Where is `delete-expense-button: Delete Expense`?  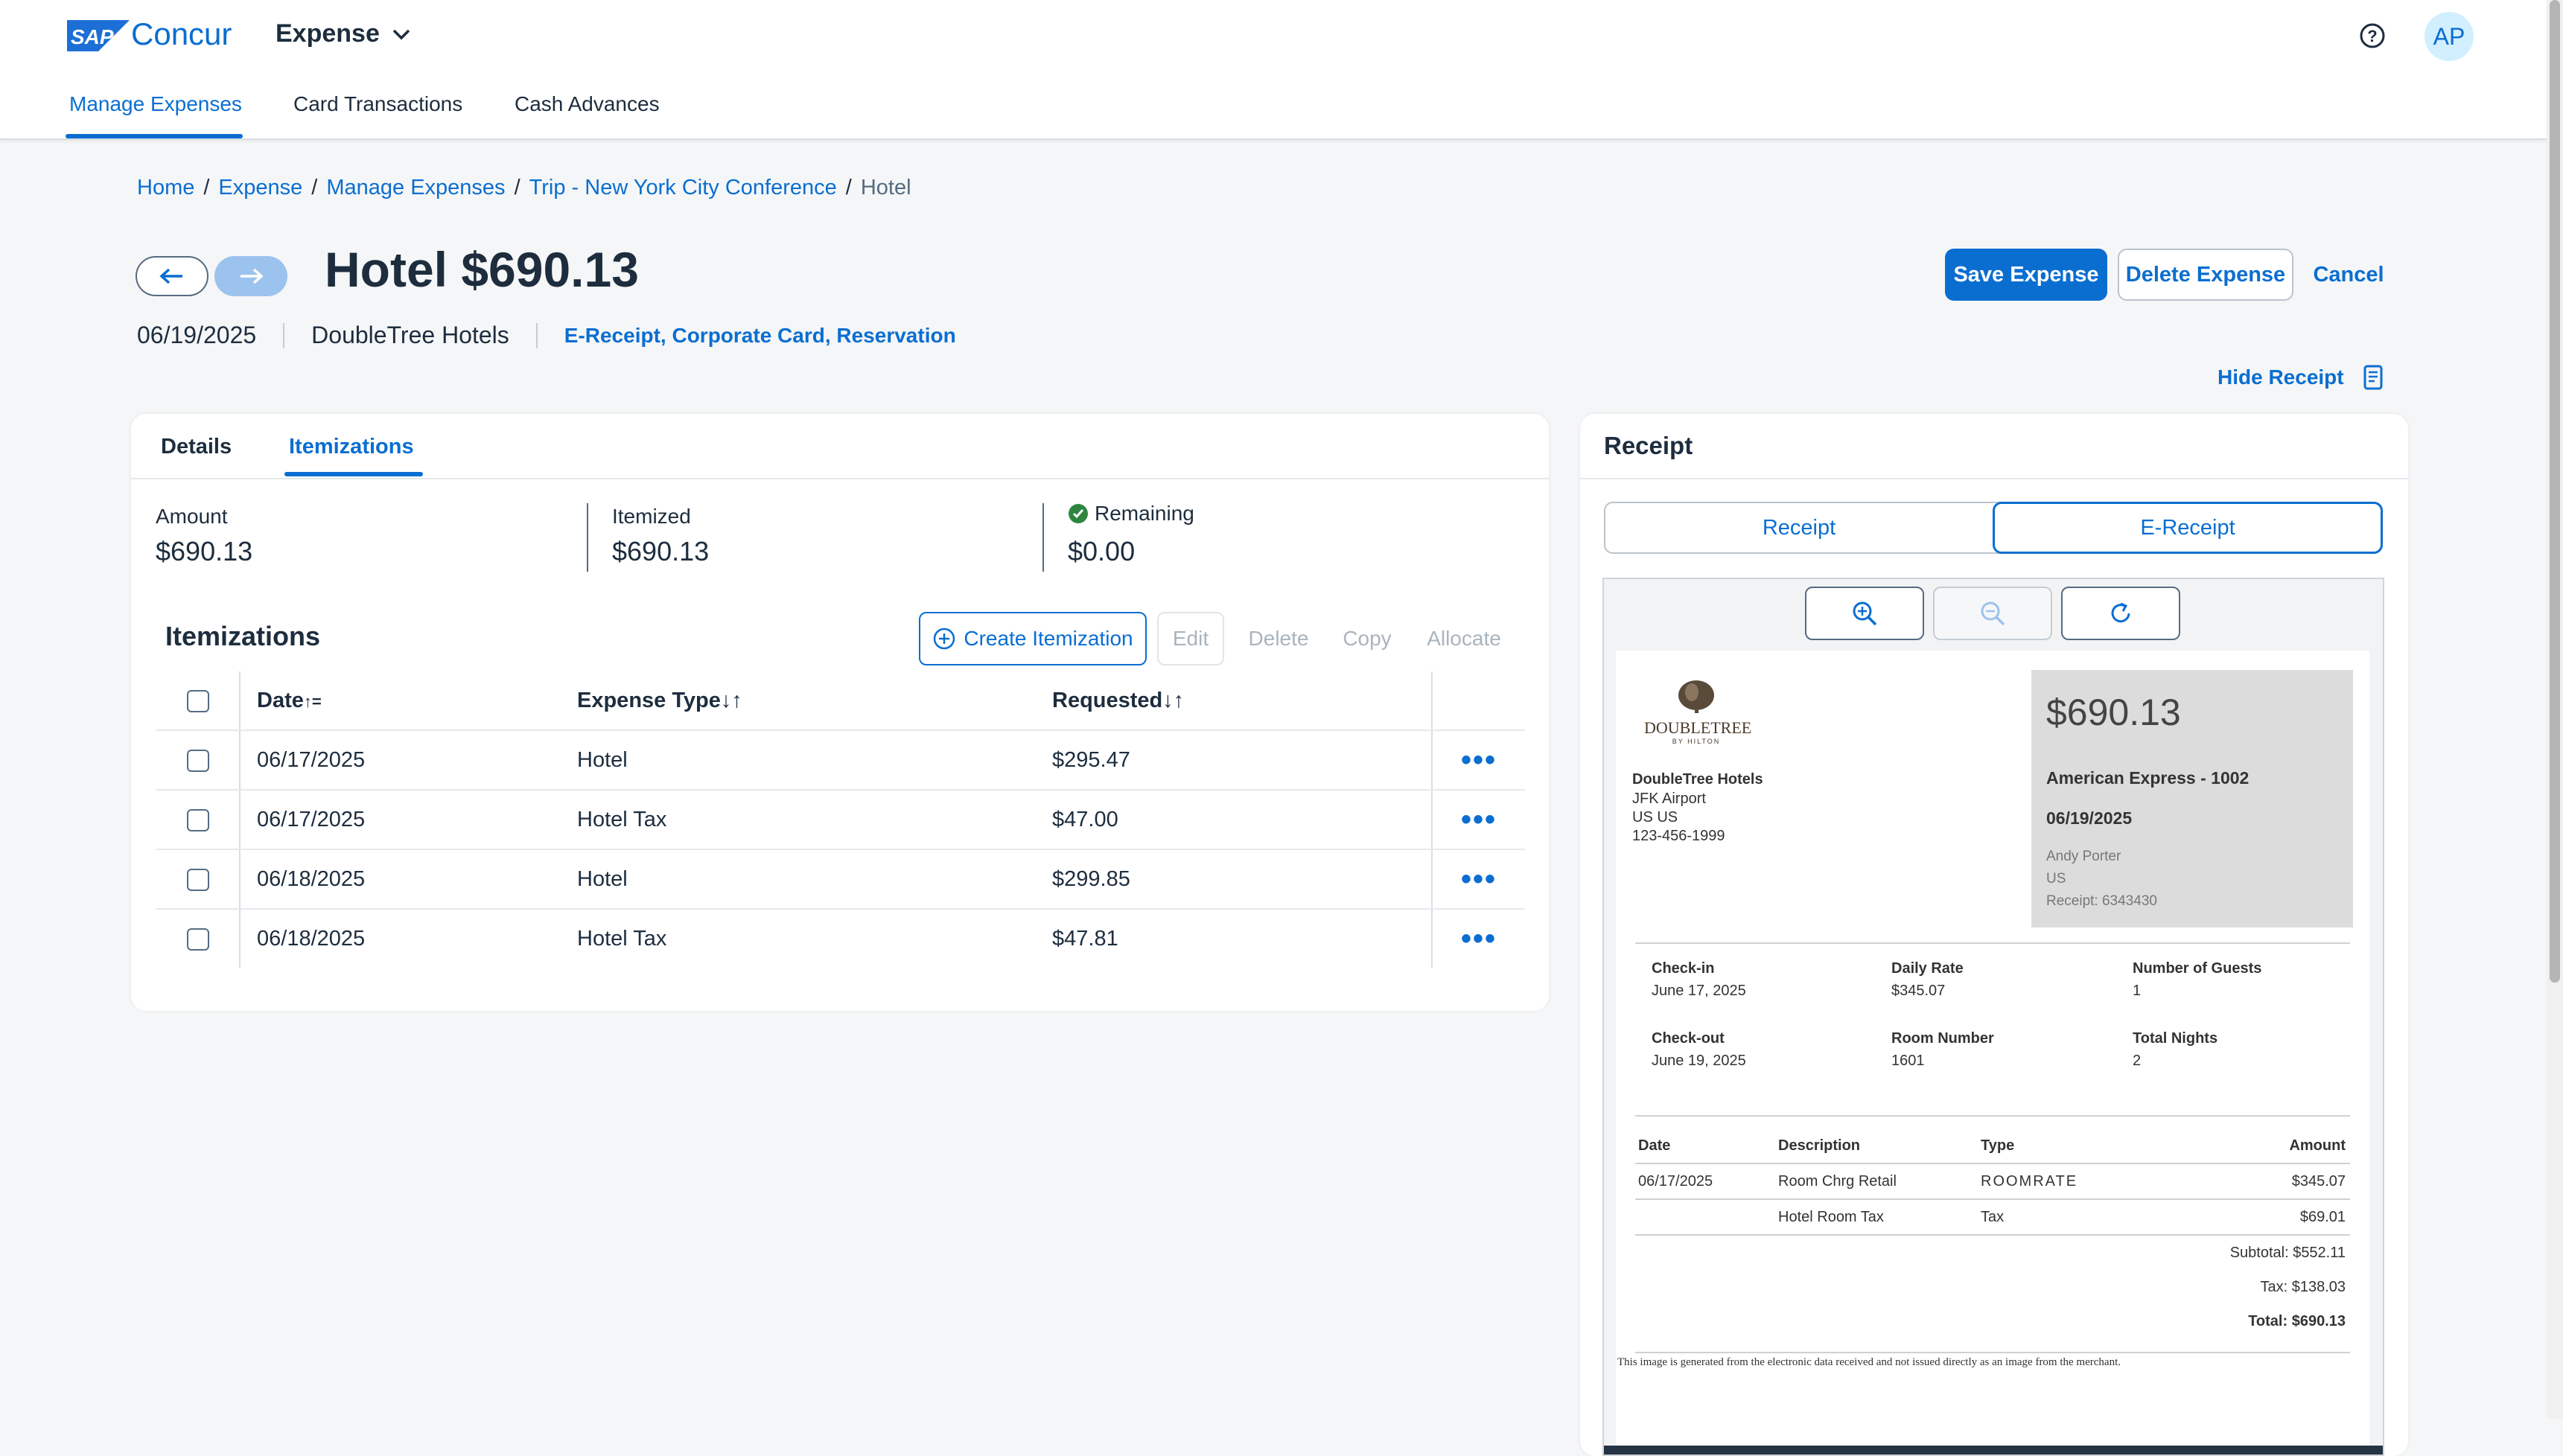 delete-expense-button: Delete Expense is located at coordinates (2205, 275).